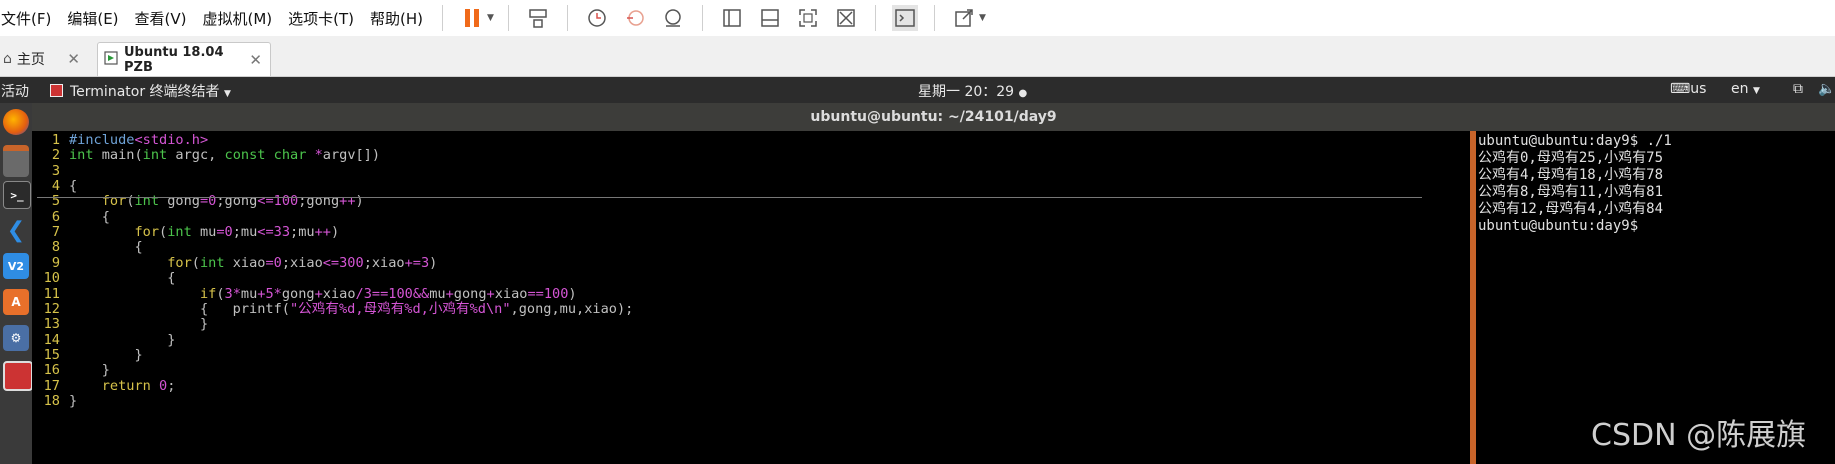 The width and height of the screenshot is (1835, 464). Describe the element at coordinates (538, 18) in the screenshot. I see `send-keys-icon` at that location.